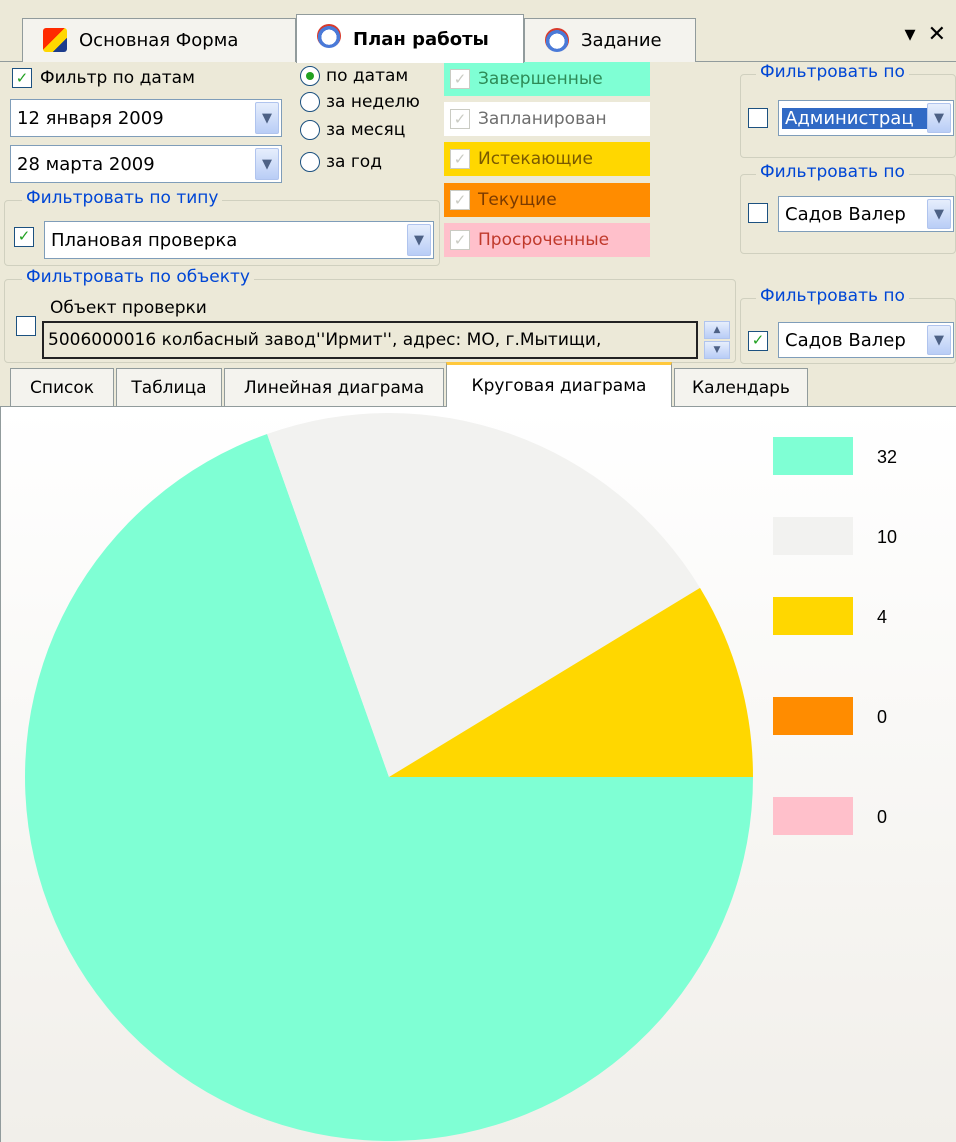 This screenshot has width=956, height=1142. I want to click on right-filter-select-3: Садов Валер ▼, so click(866, 340).